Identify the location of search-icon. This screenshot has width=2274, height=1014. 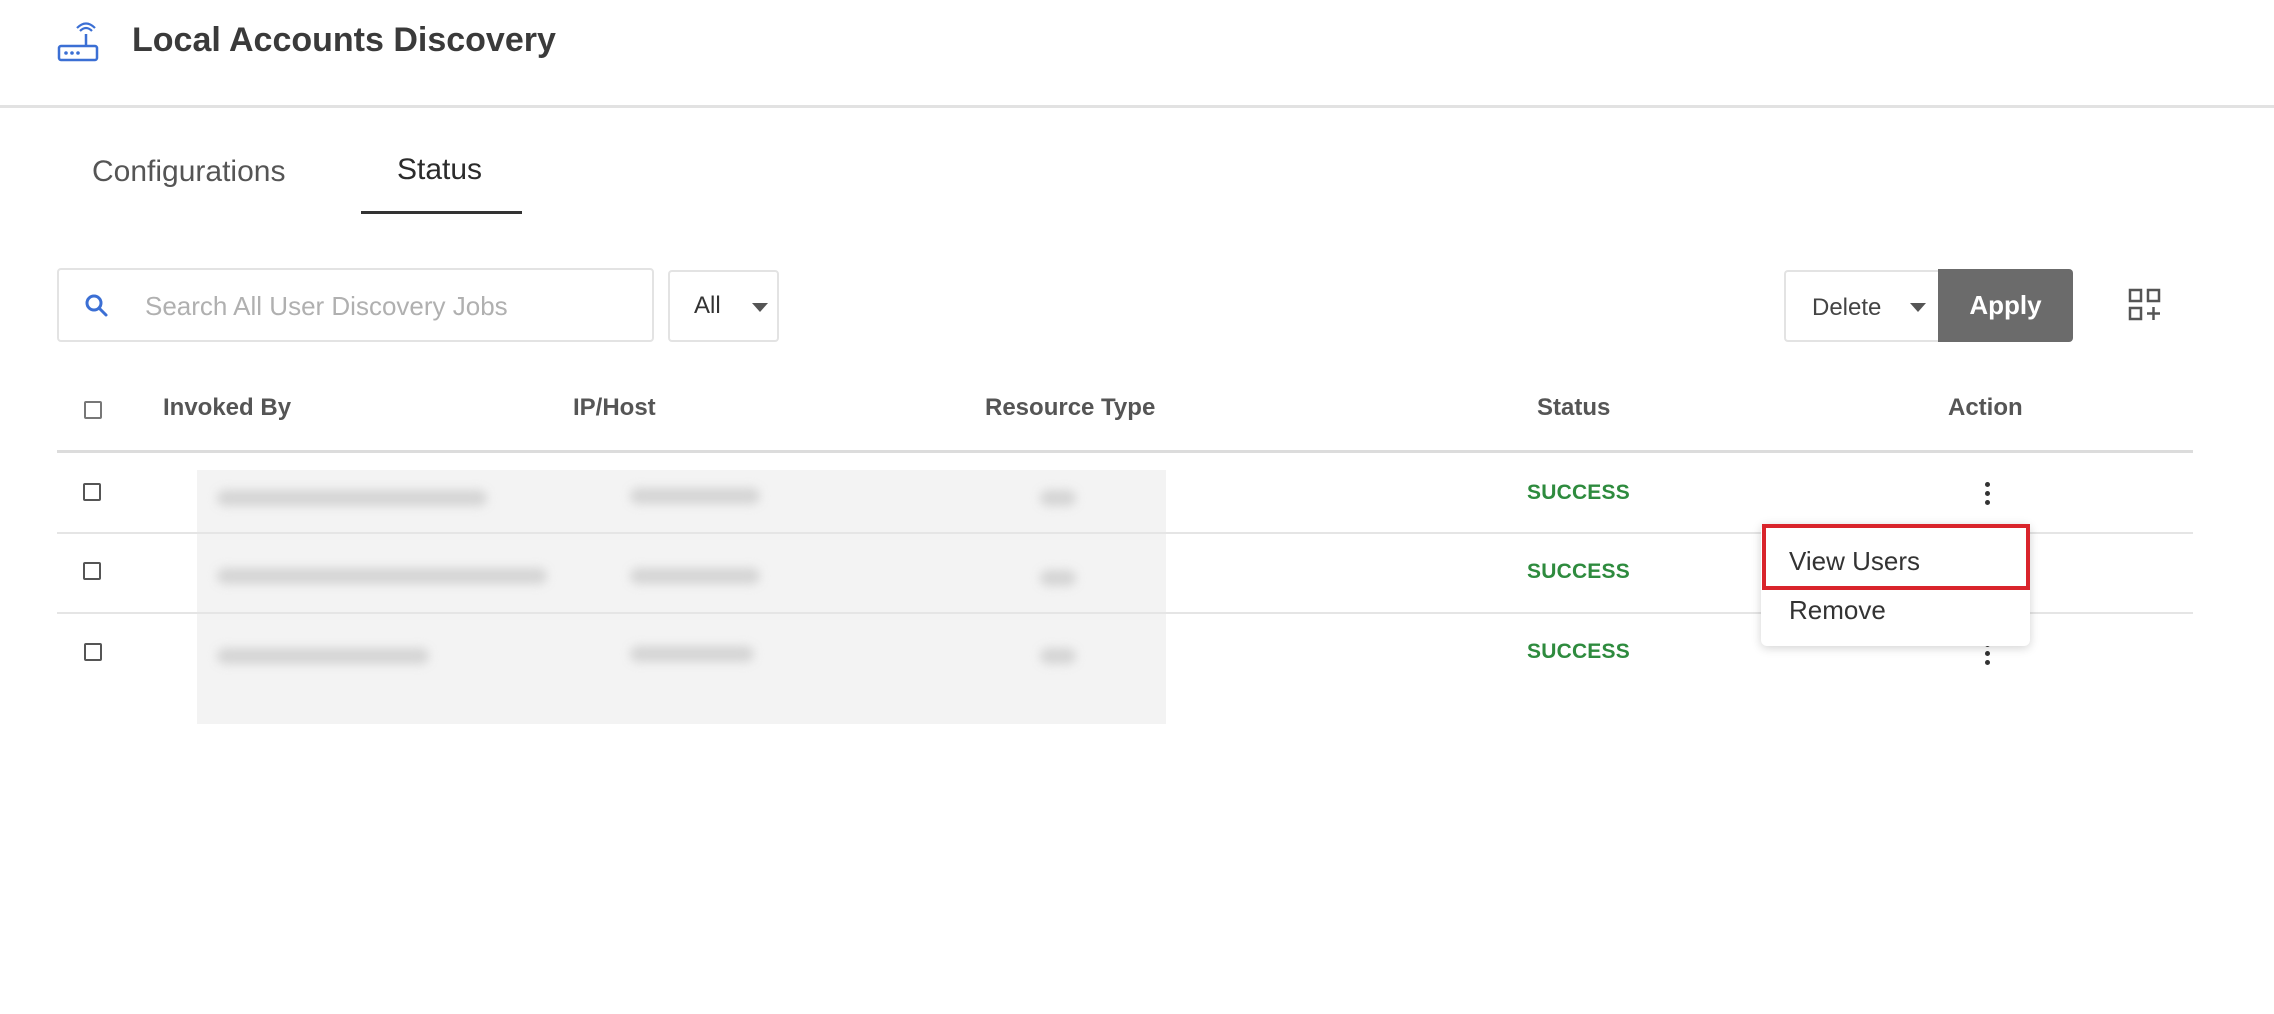
(96, 305).